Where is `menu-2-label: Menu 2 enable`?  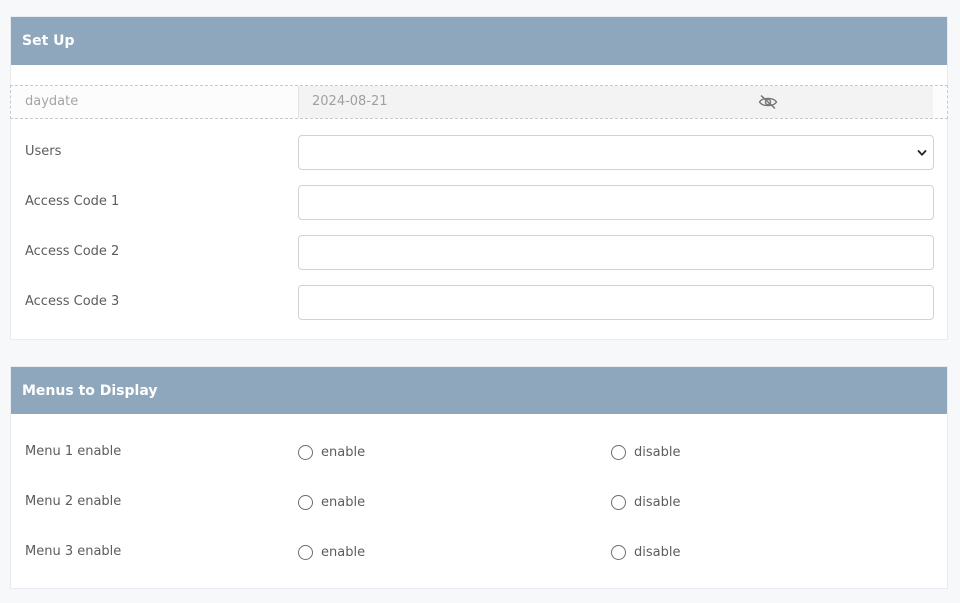 menu-2-label: Menu 2 enable is located at coordinates (73, 501).